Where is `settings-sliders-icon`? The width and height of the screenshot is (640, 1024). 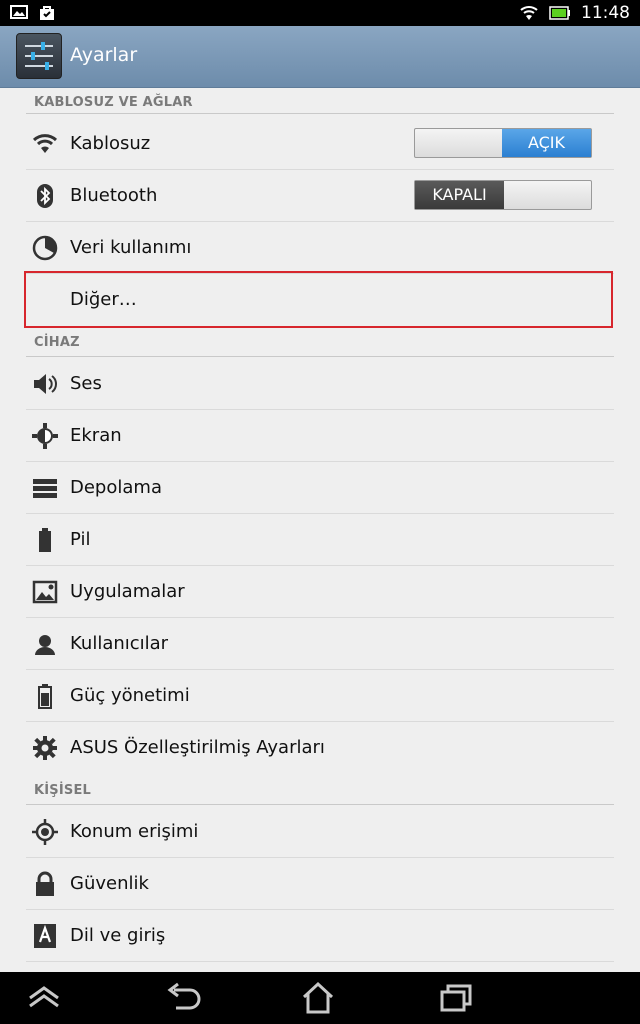
settings-sliders-icon is located at coordinates (39, 56).